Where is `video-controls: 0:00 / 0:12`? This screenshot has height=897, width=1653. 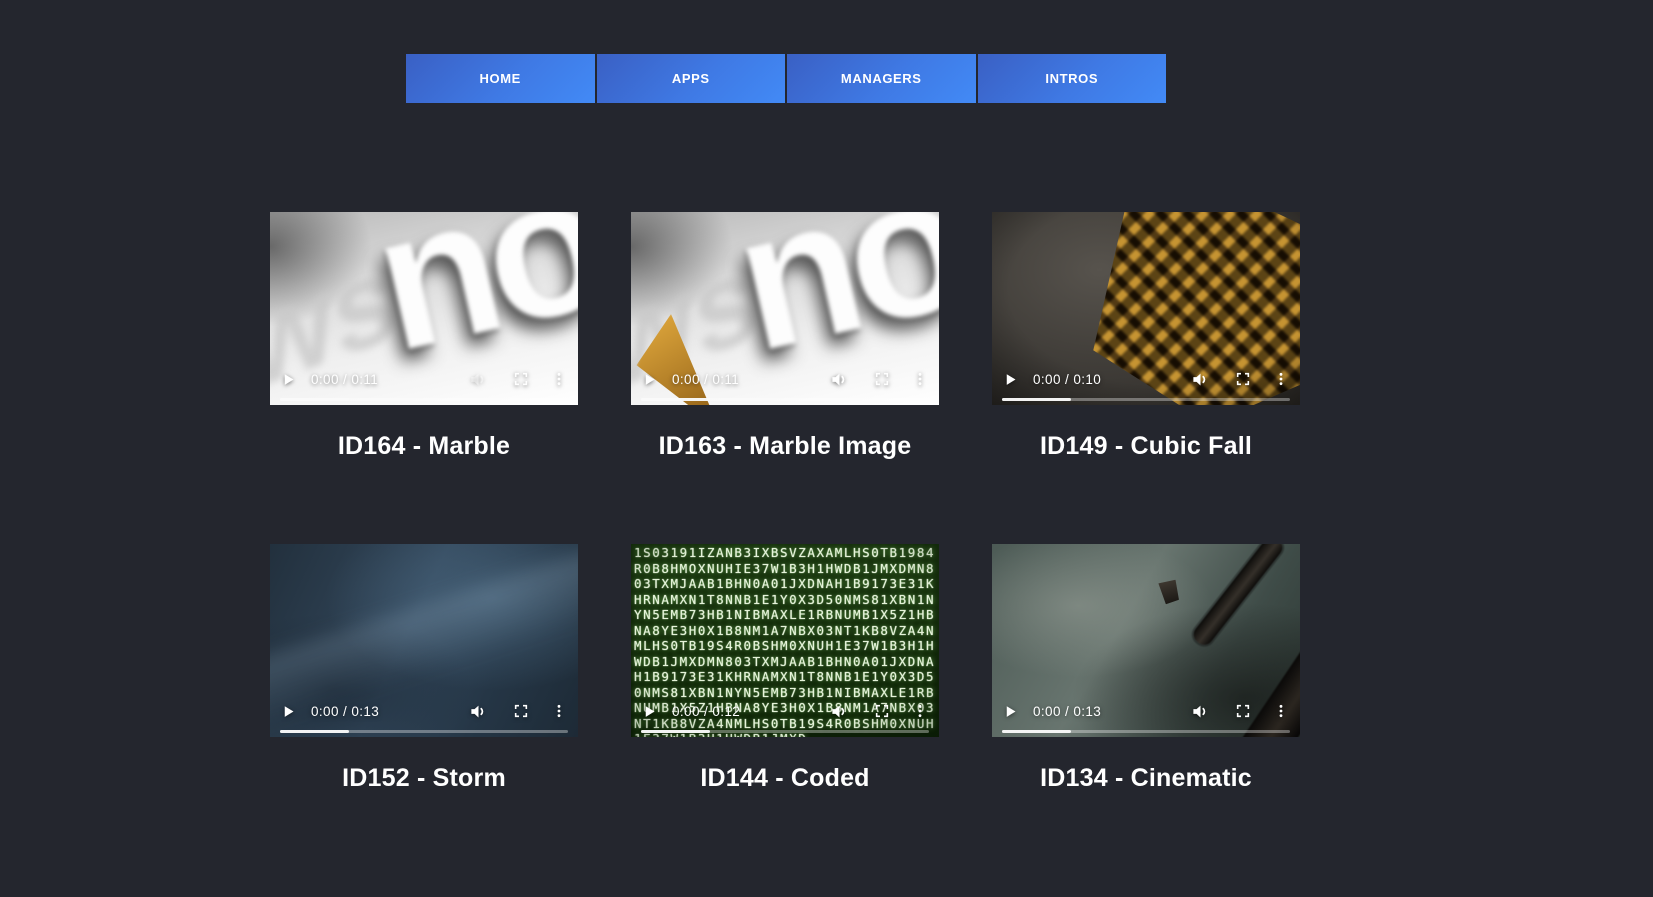 video-controls: 0:00 / 0:12 is located at coordinates (785, 711).